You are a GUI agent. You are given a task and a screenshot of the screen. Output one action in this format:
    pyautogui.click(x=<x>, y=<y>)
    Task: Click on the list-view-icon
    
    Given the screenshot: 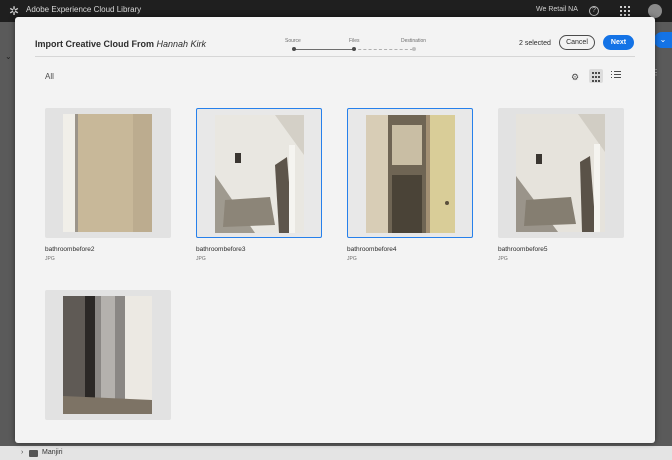 What is the action you would take?
    pyautogui.click(x=616, y=76)
    